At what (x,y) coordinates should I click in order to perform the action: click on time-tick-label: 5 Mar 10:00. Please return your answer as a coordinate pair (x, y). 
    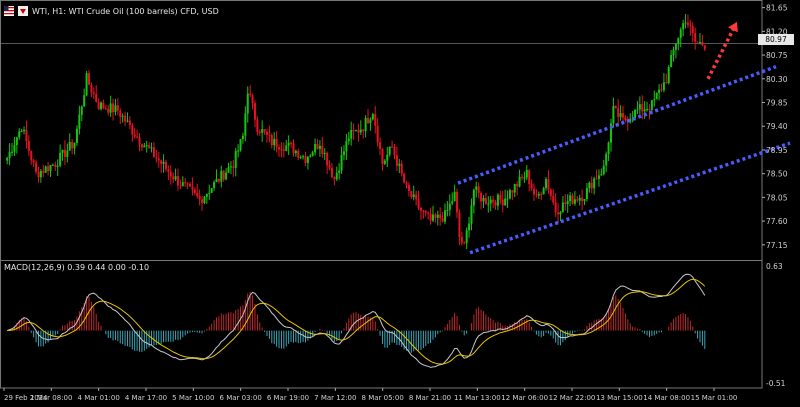
    Looking at the image, I should click on (193, 398).